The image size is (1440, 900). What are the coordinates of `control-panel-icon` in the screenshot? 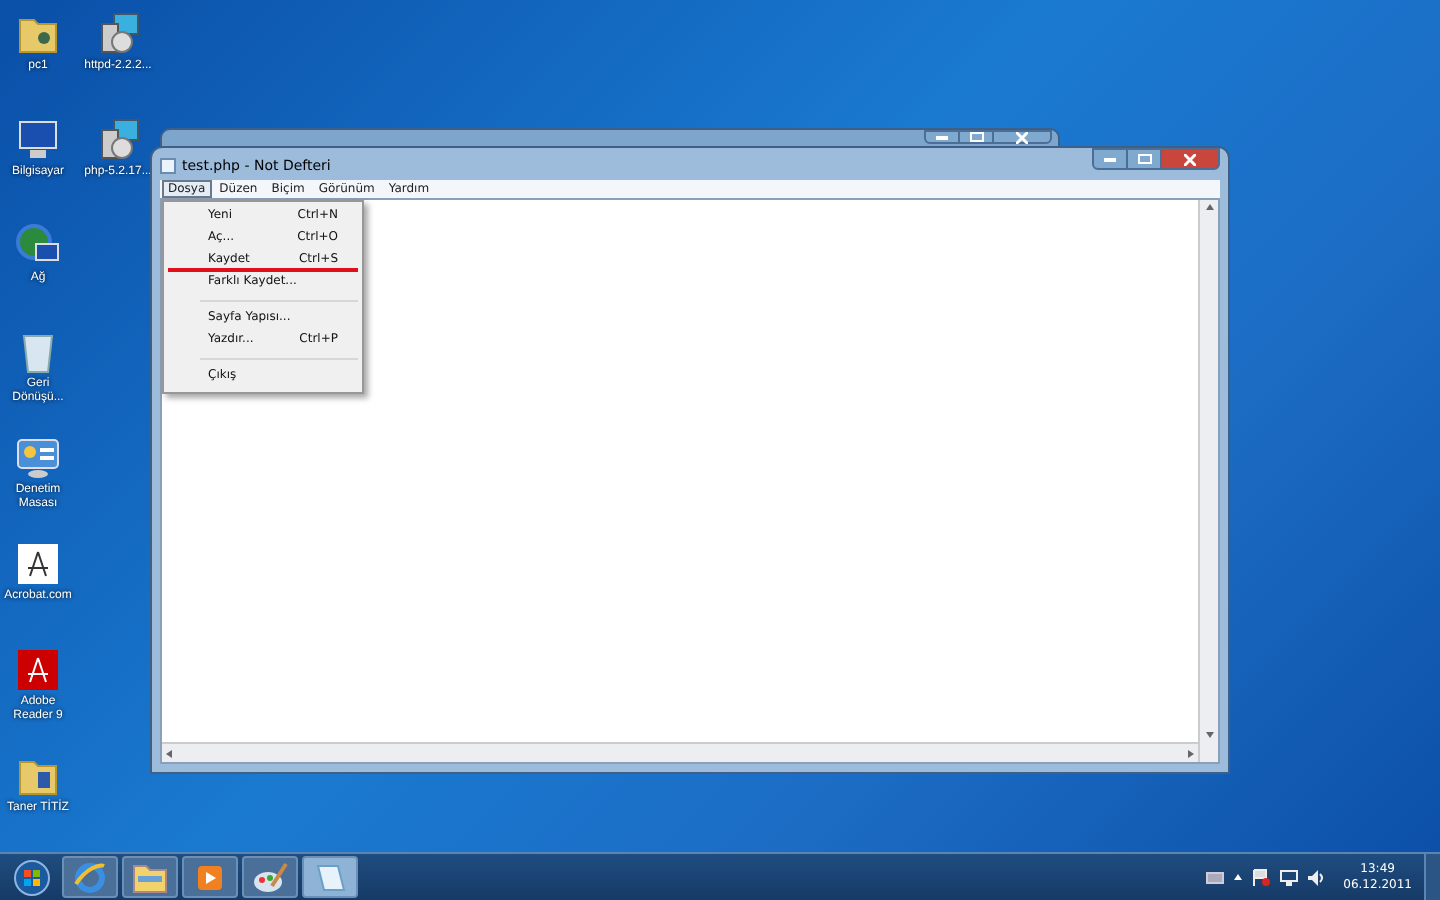 It's located at (38, 458).